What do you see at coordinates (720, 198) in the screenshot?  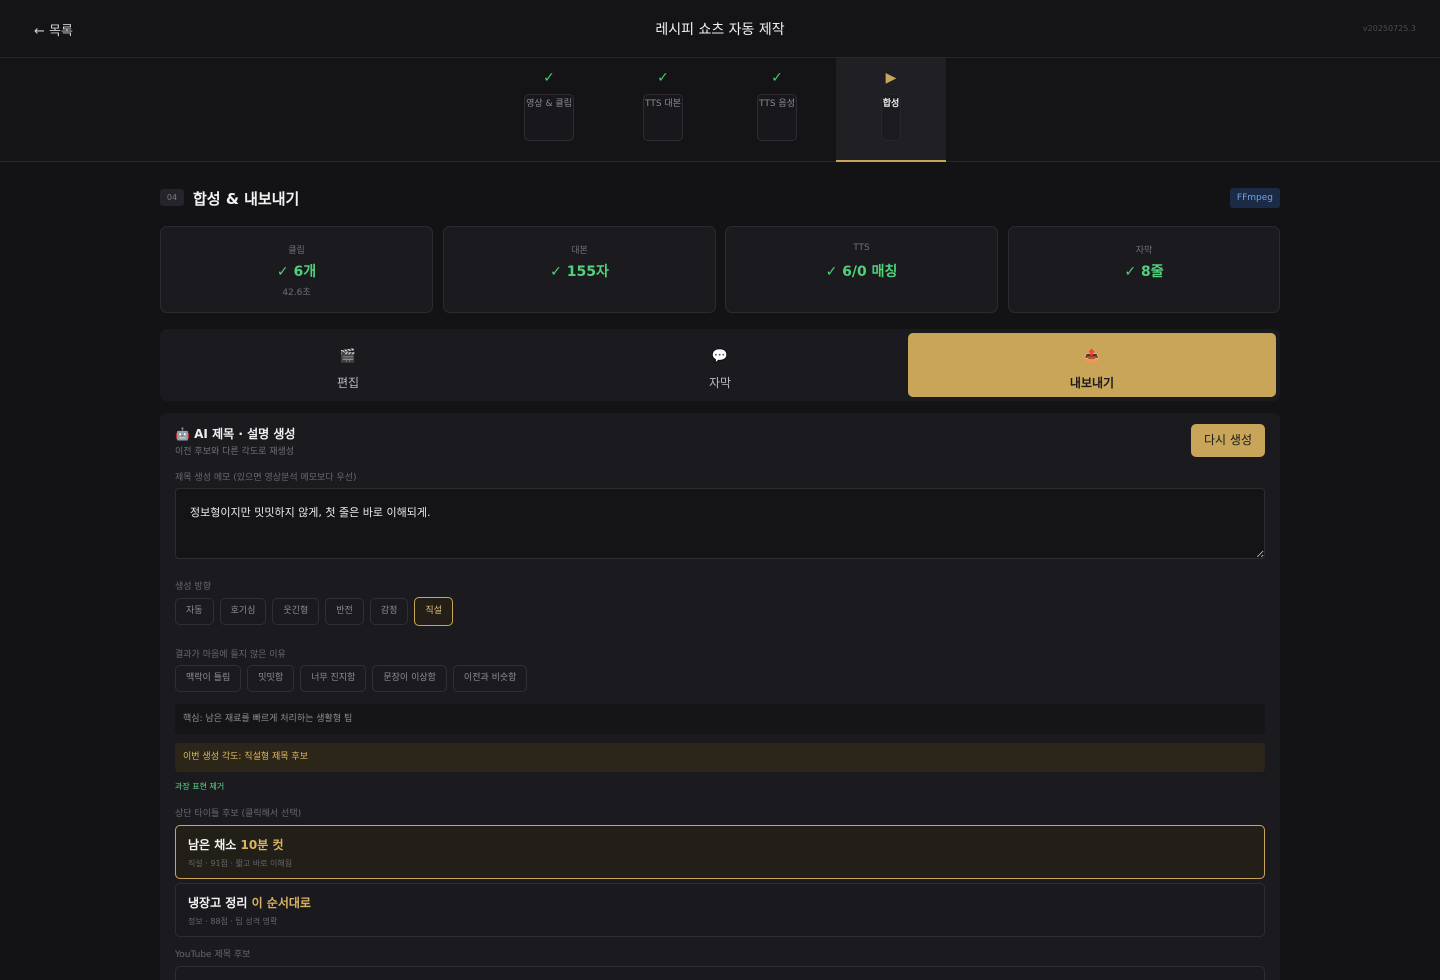 I see `section-header: 04 합성 & 내보내기 FFmpeg` at bounding box center [720, 198].